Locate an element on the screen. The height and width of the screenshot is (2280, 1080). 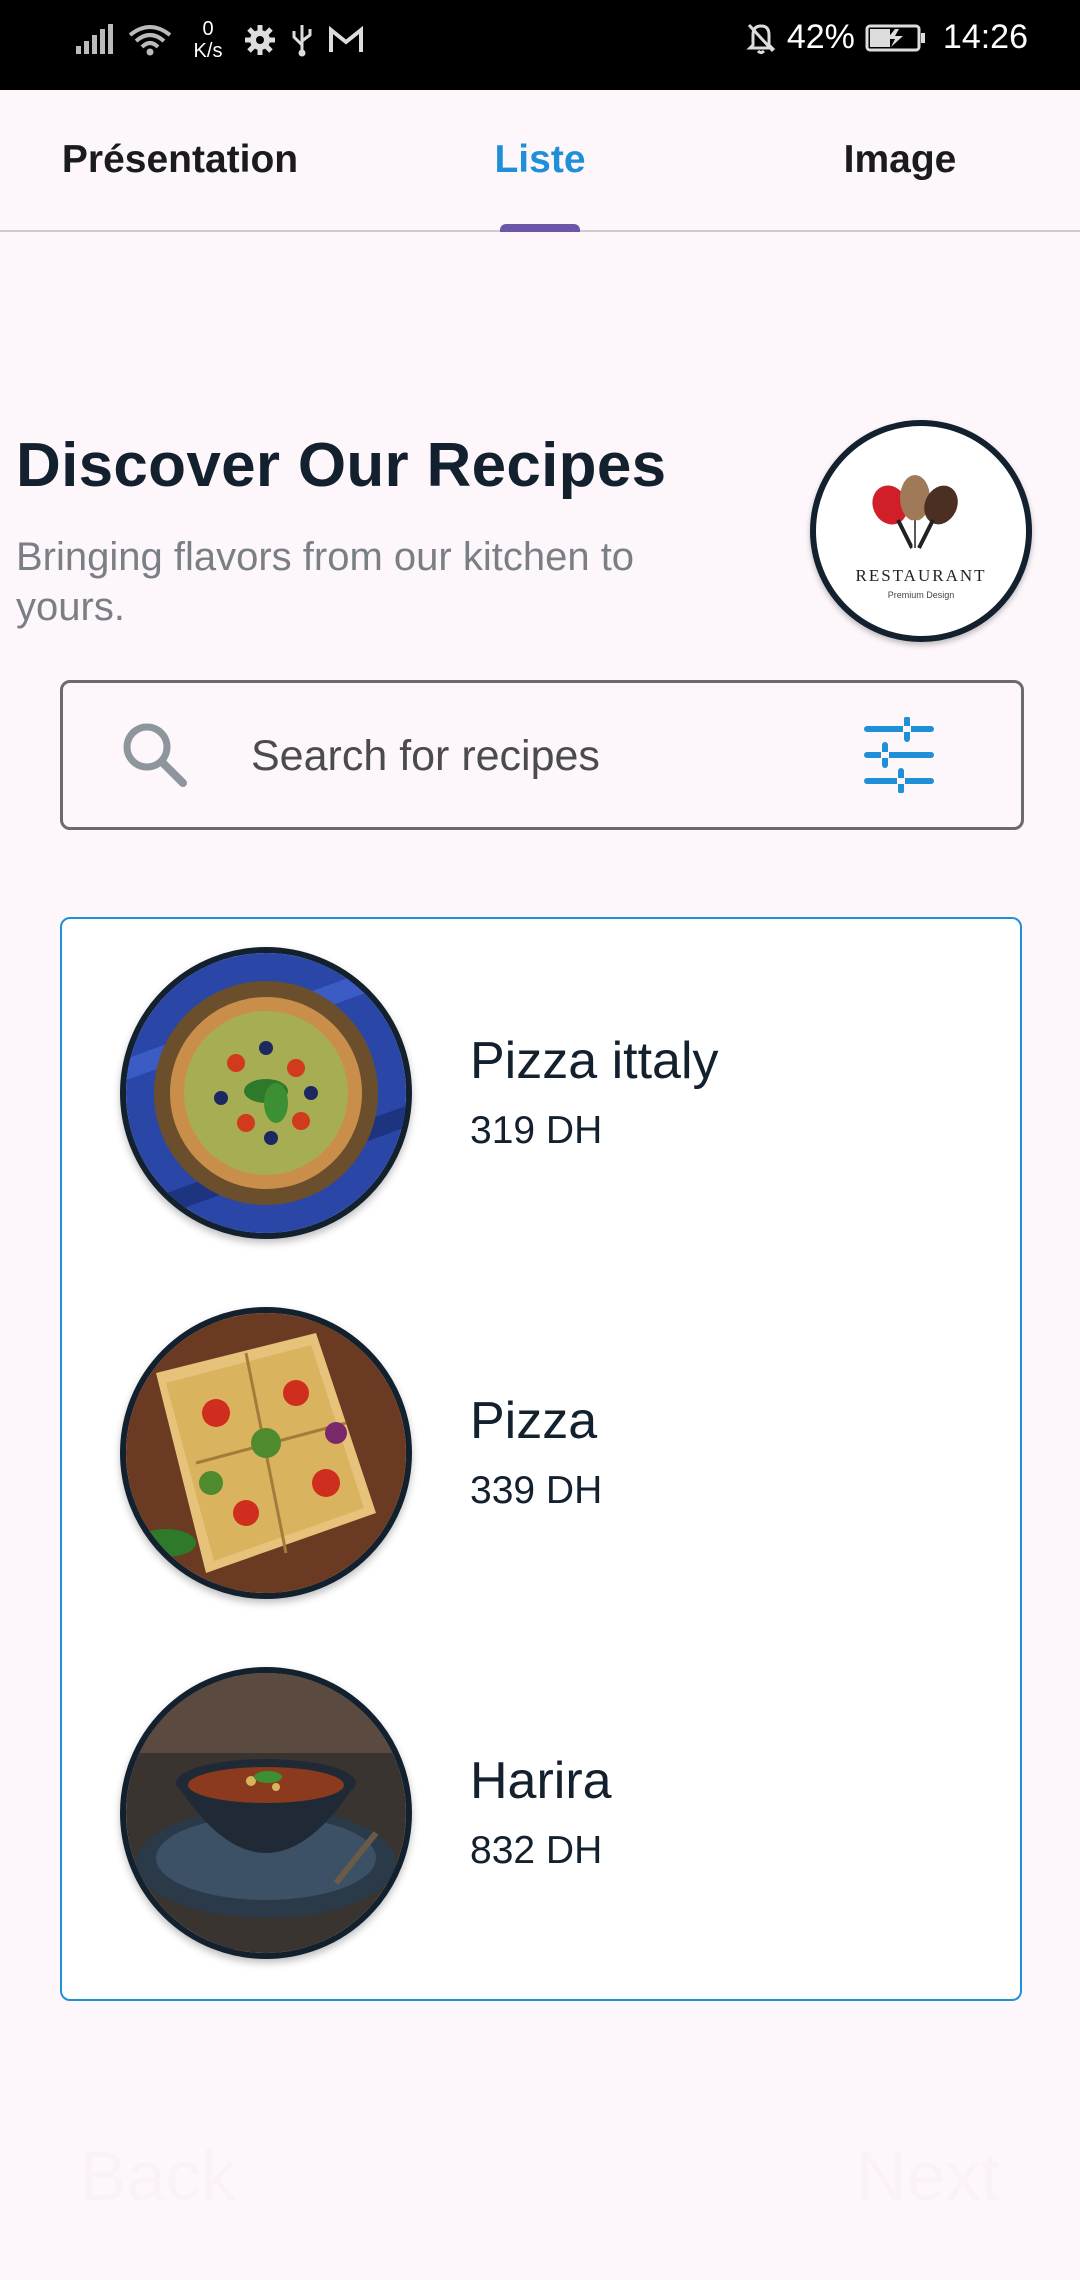
restaurant-logo: RESTAURANT Premium Design is located at coordinates (921, 531).